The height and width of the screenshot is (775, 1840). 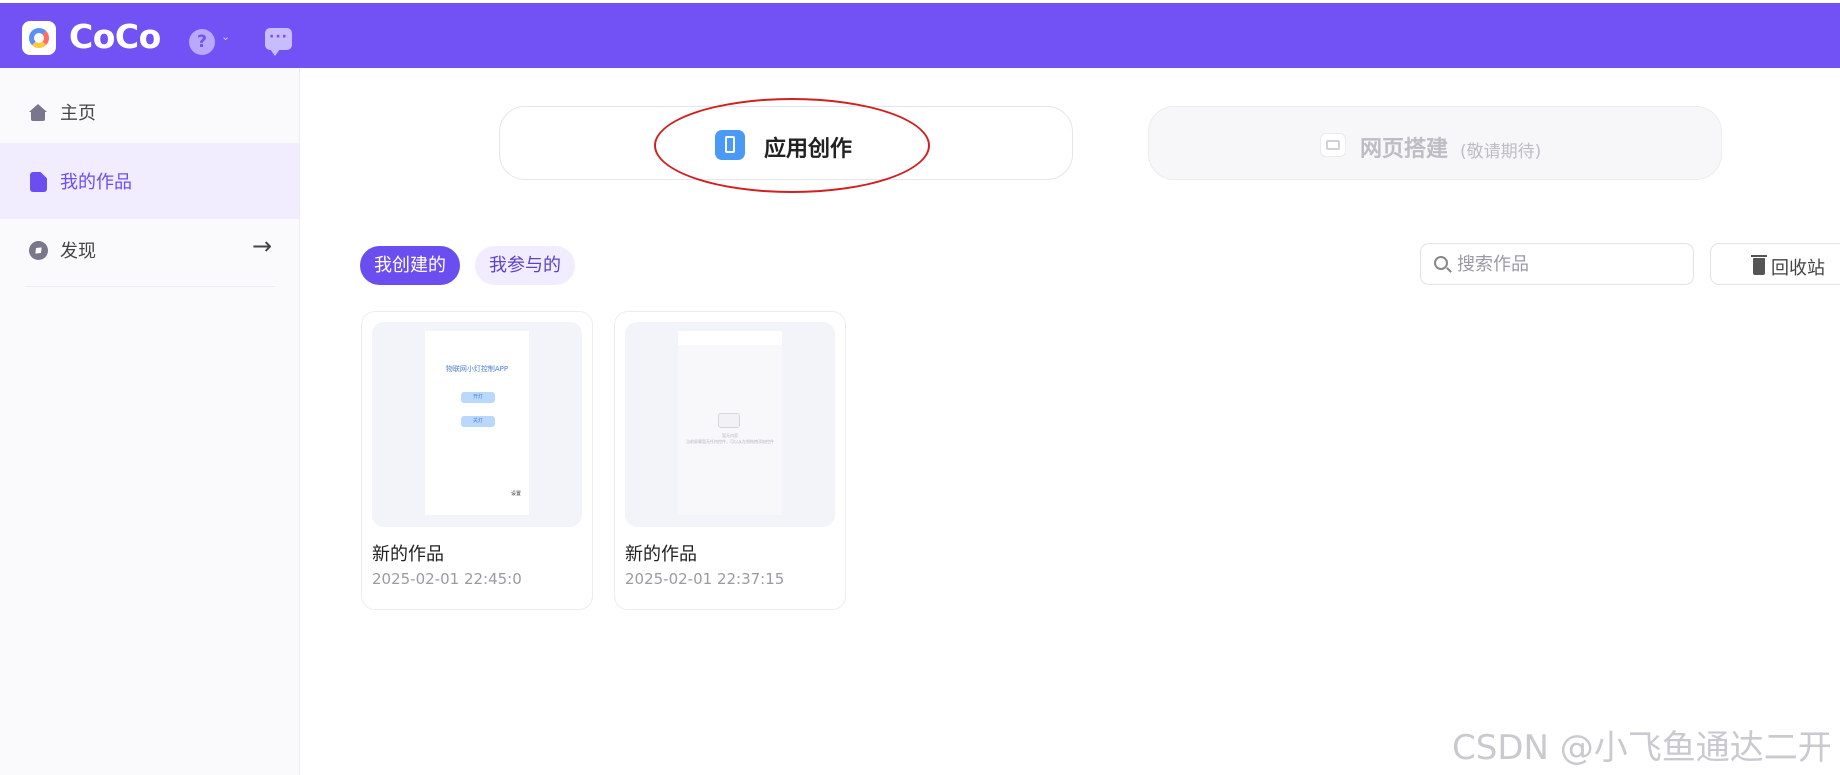 I want to click on sidebar-item-my-works: 我的作品, so click(x=149, y=181).